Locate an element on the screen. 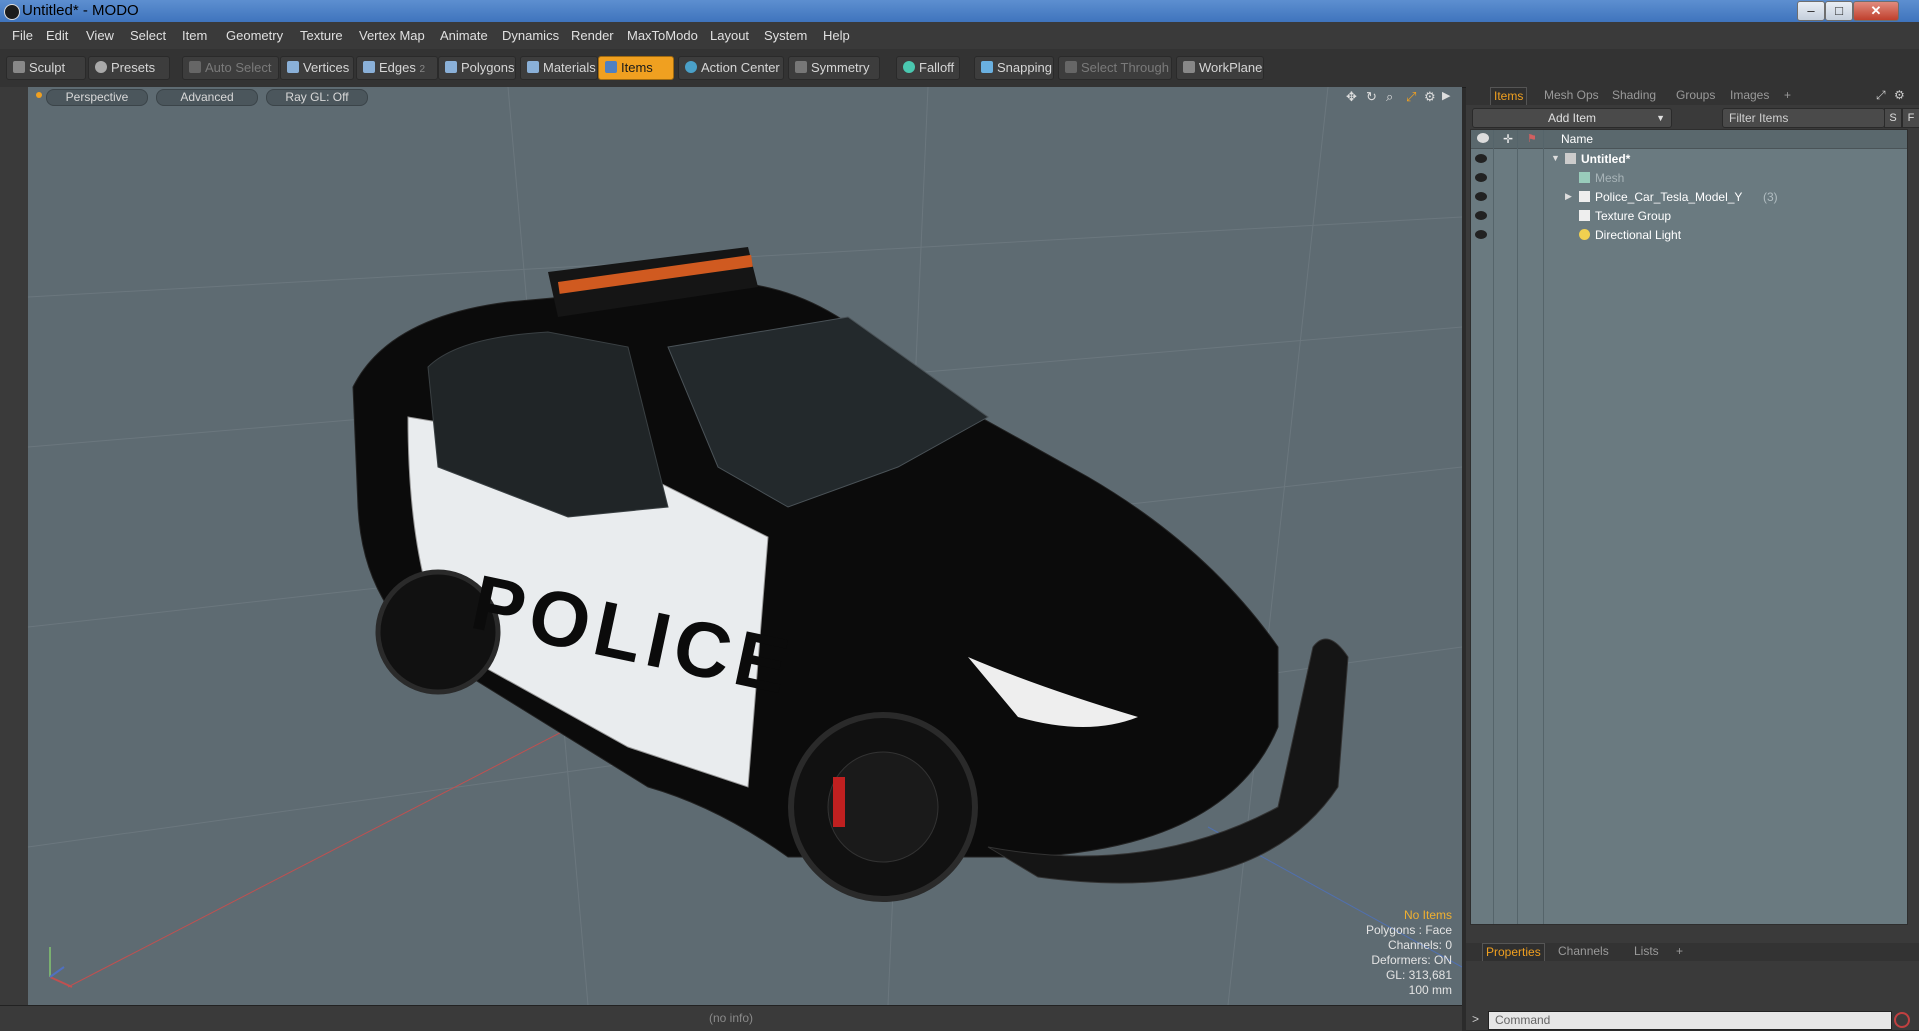 This screenshot has width=1919, height=1031. f-button: F is located at coordinates (1910, 118).